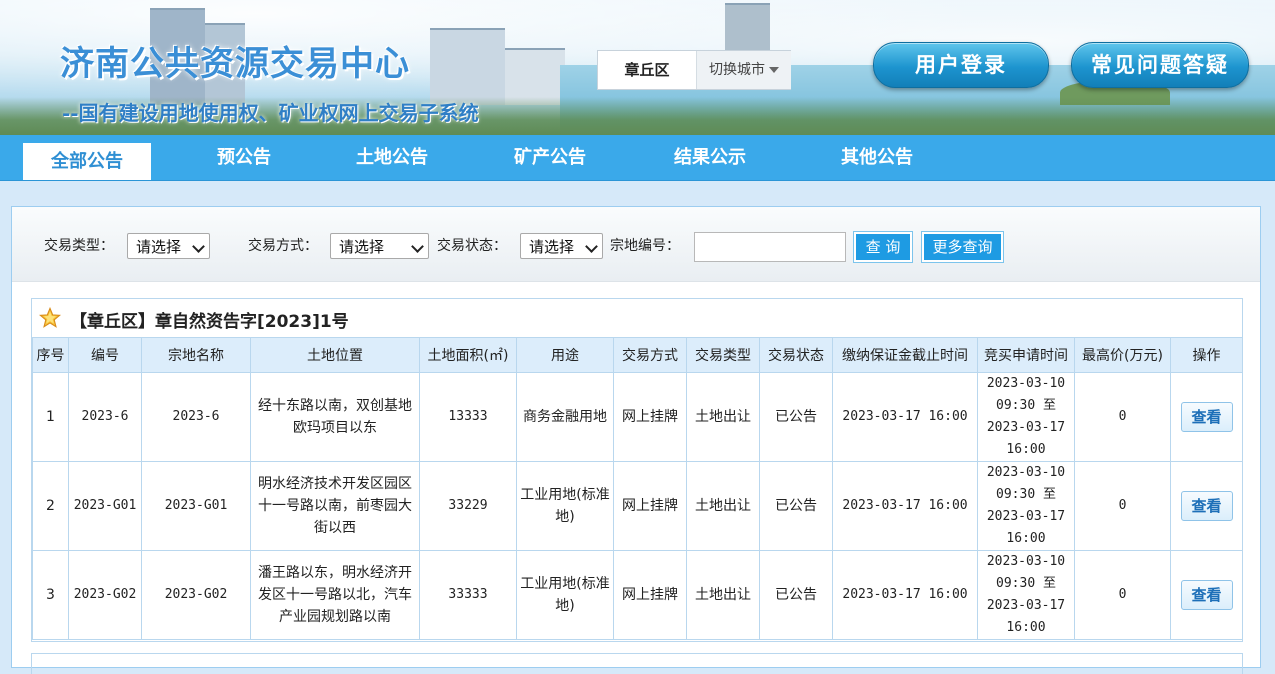 This screenshot has height=674, width=1275. I want to click on cell-use: 商务金融用地, so click(565, 417).